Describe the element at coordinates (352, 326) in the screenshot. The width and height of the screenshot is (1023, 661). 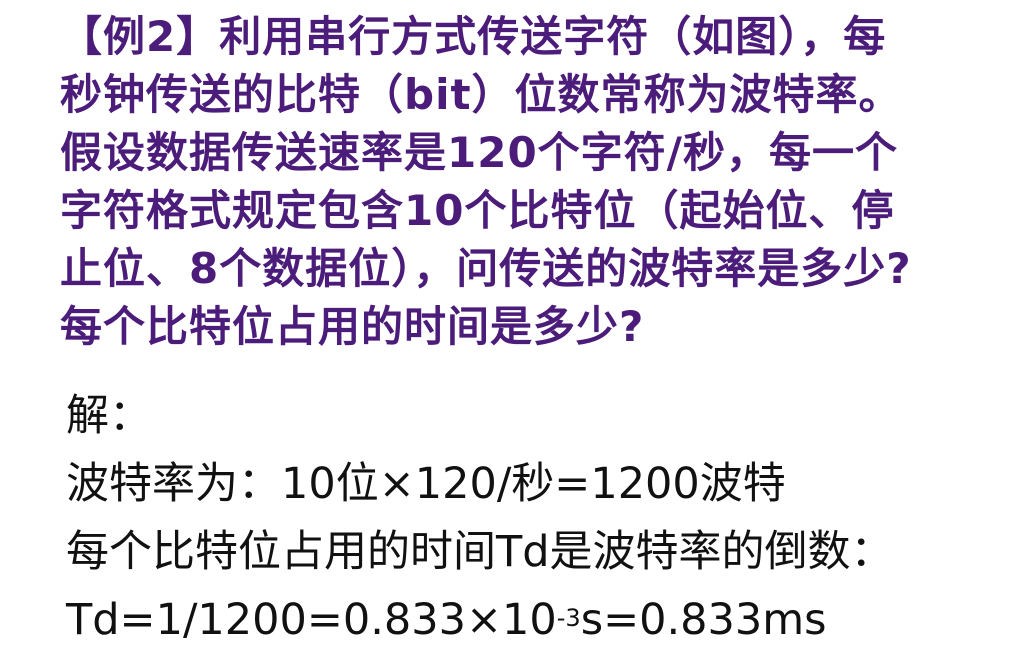
I see `problem-line: 每个比特位占用的时间是多少?` at that location.